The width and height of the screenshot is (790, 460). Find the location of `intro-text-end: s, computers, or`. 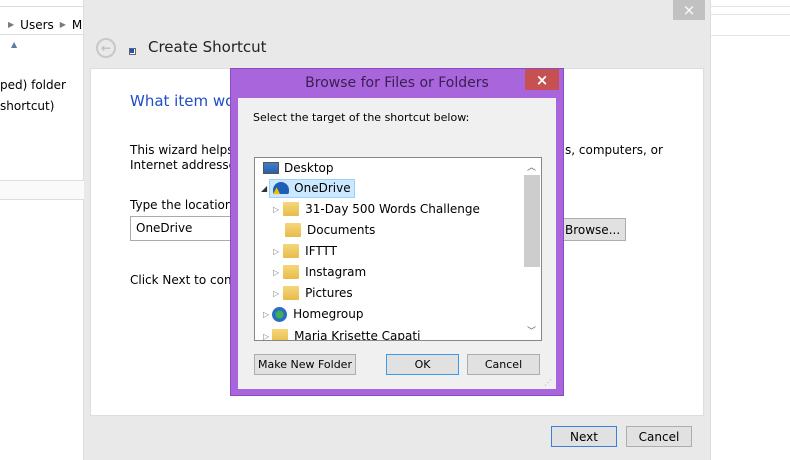

intro-text-end: s, computers, or is located at coordinates (614, 150).